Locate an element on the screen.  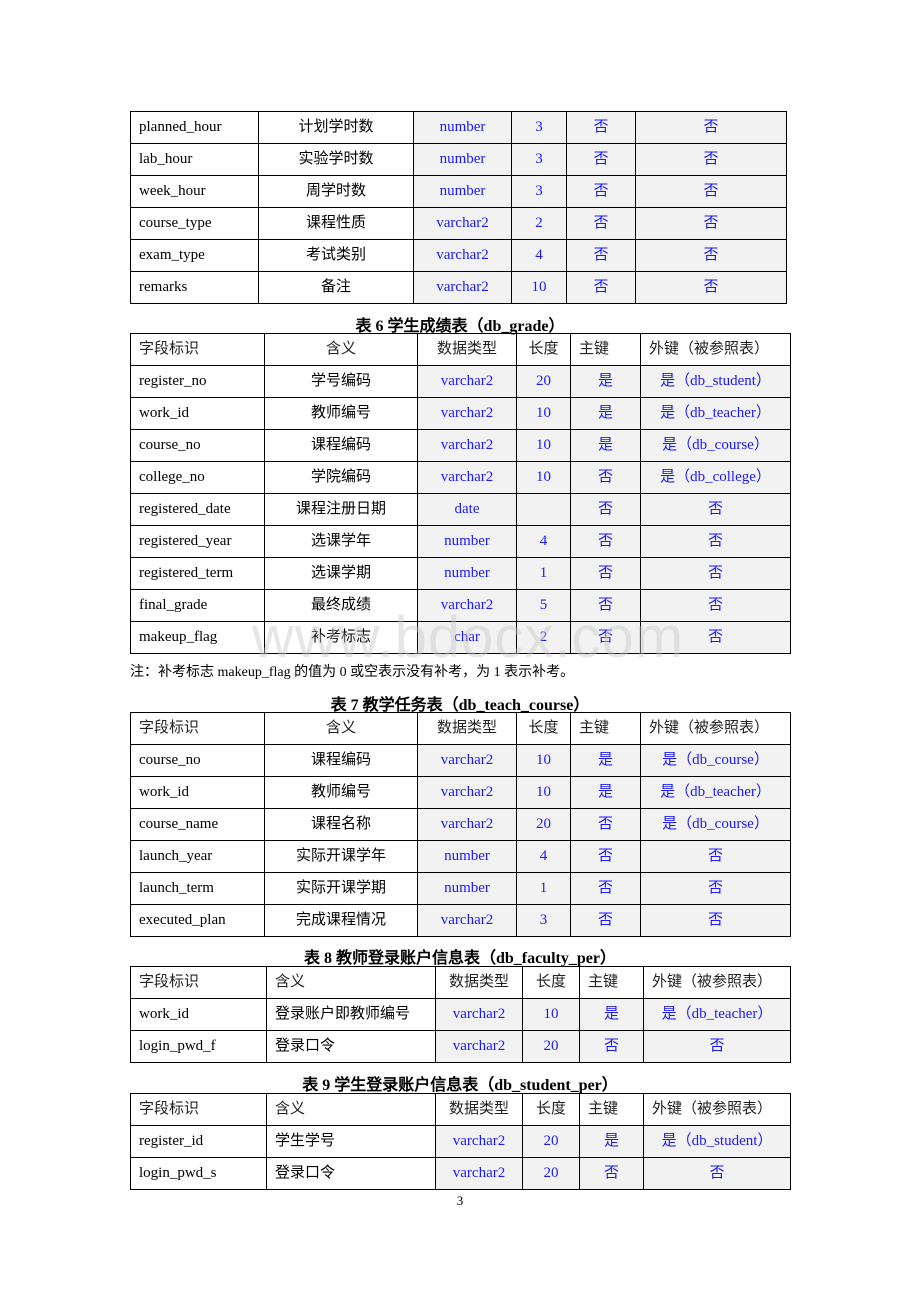
cell-field-id: college_no is located at coordinates (197, 477).